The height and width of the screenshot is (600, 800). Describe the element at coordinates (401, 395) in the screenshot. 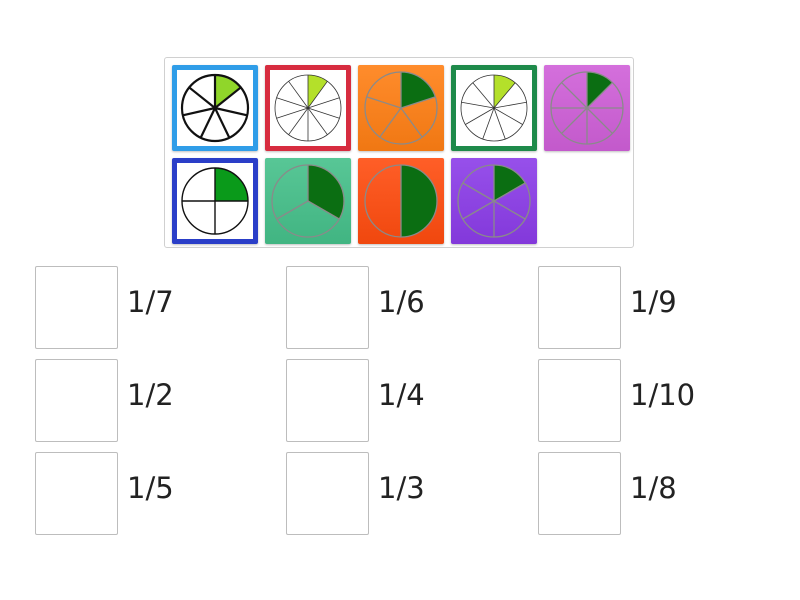

I see `target-label: 1/4` at that location.